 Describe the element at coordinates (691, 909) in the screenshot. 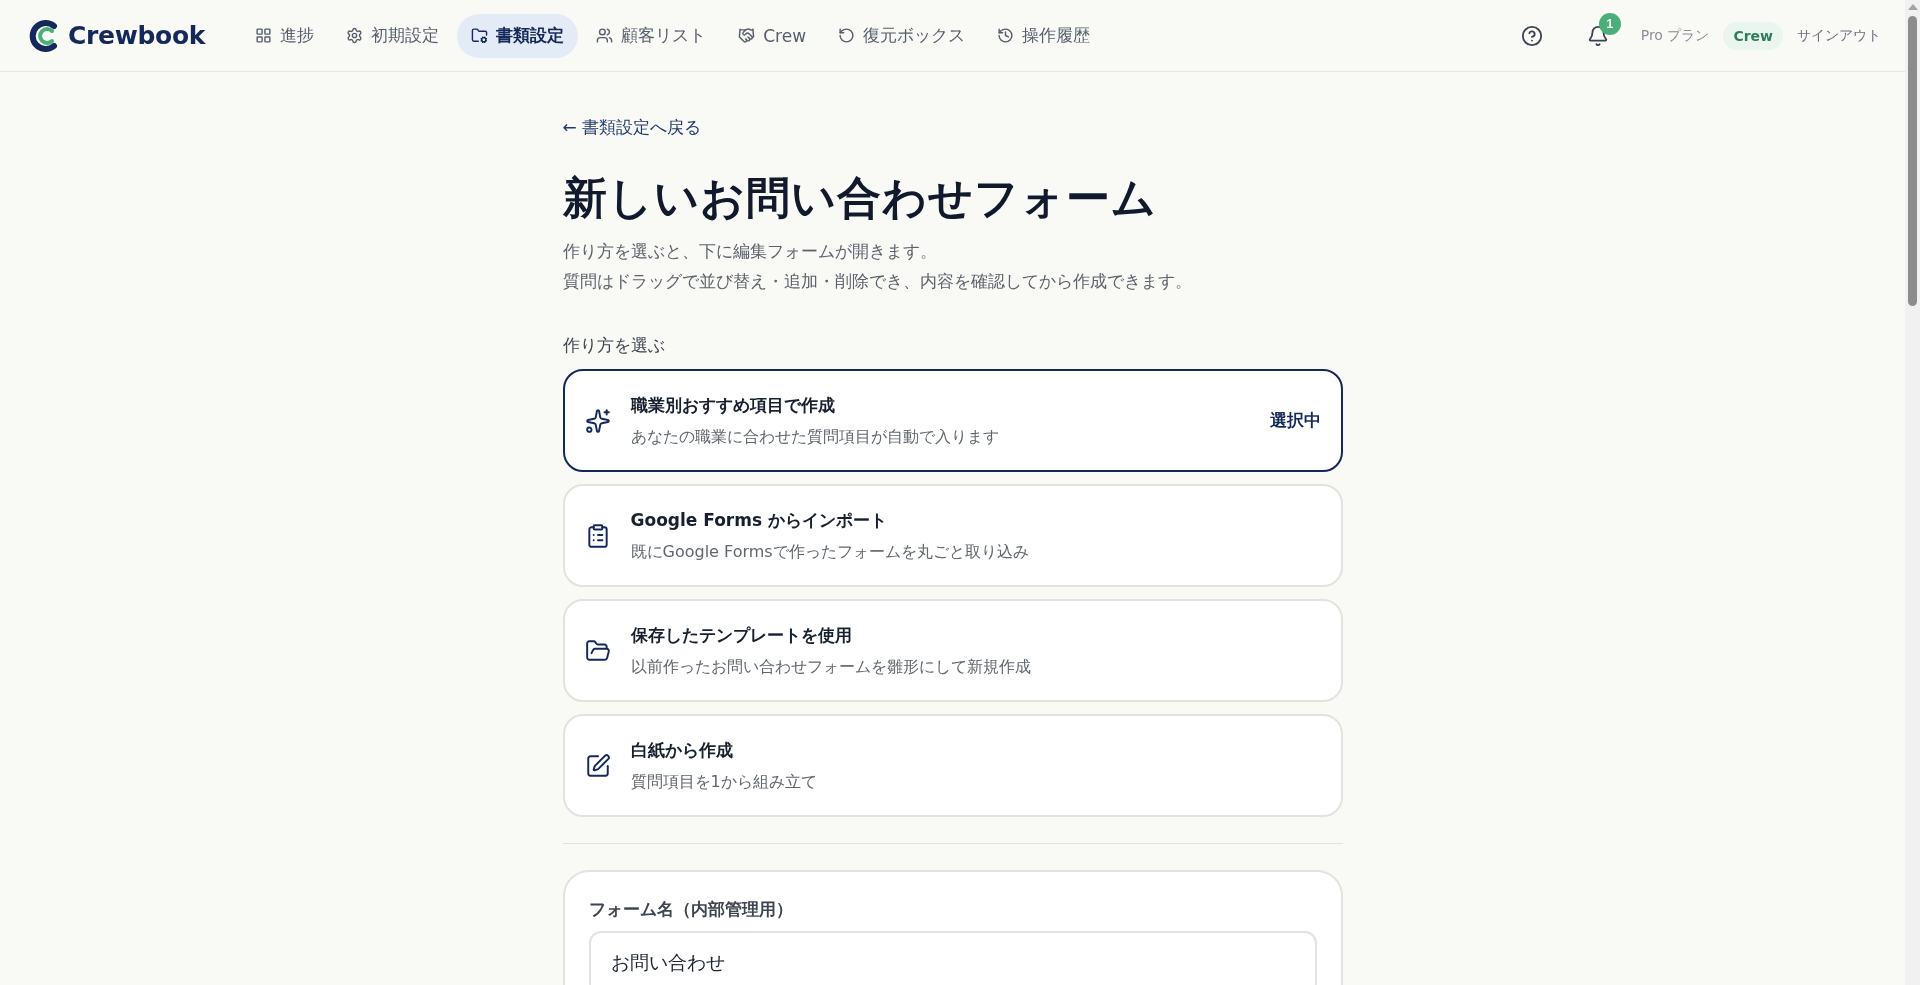

I see `field-label: フォーム名（内部管理用）` at that location.